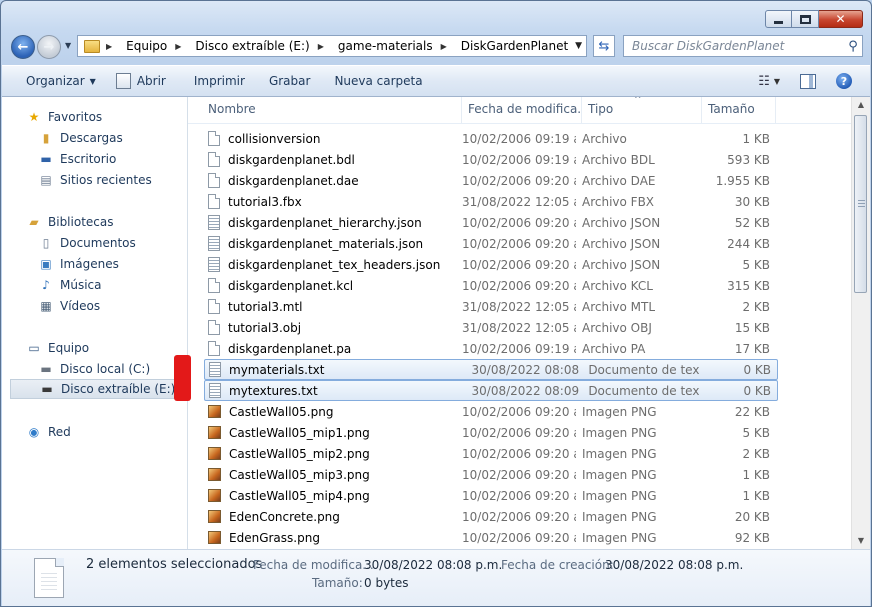 Image resolution: width=872 pixels, height=607 pixels. I want to click on file-name-cell: CastleWall05.png, so click(322, 412).